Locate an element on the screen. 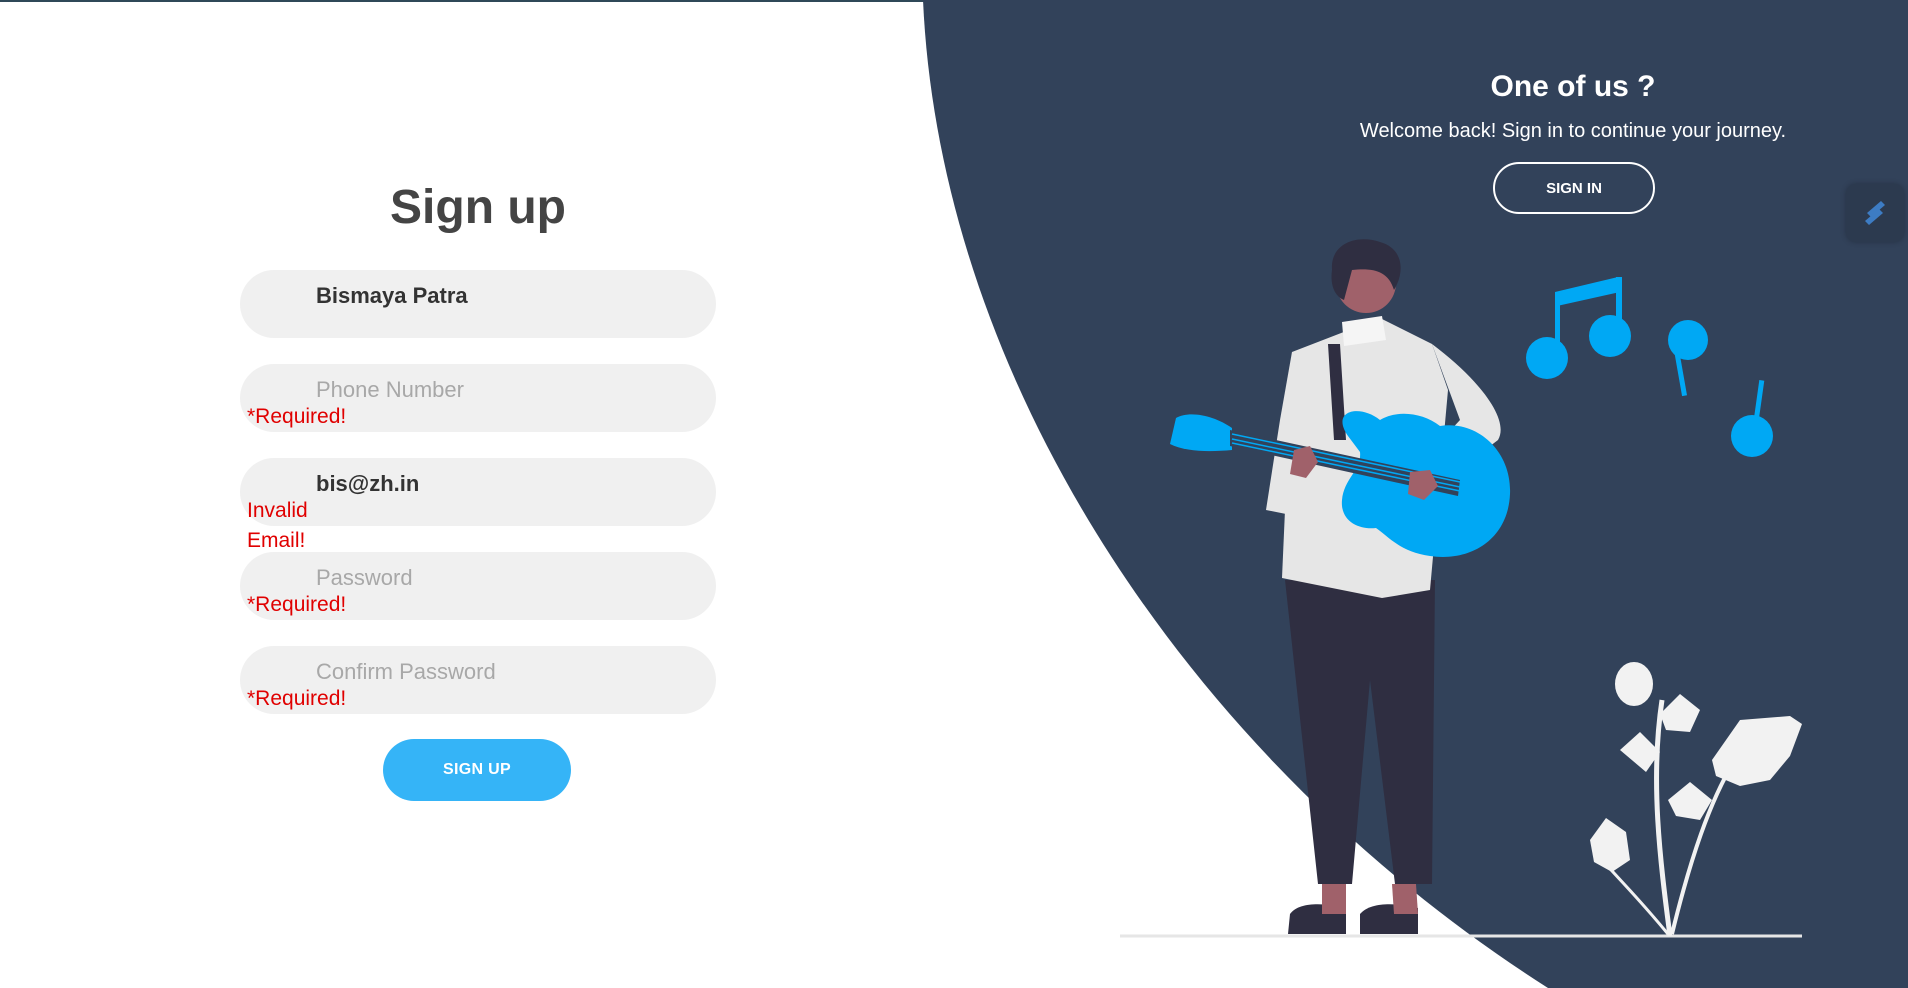  plant-illustration is located at coordinates (1696, 799).